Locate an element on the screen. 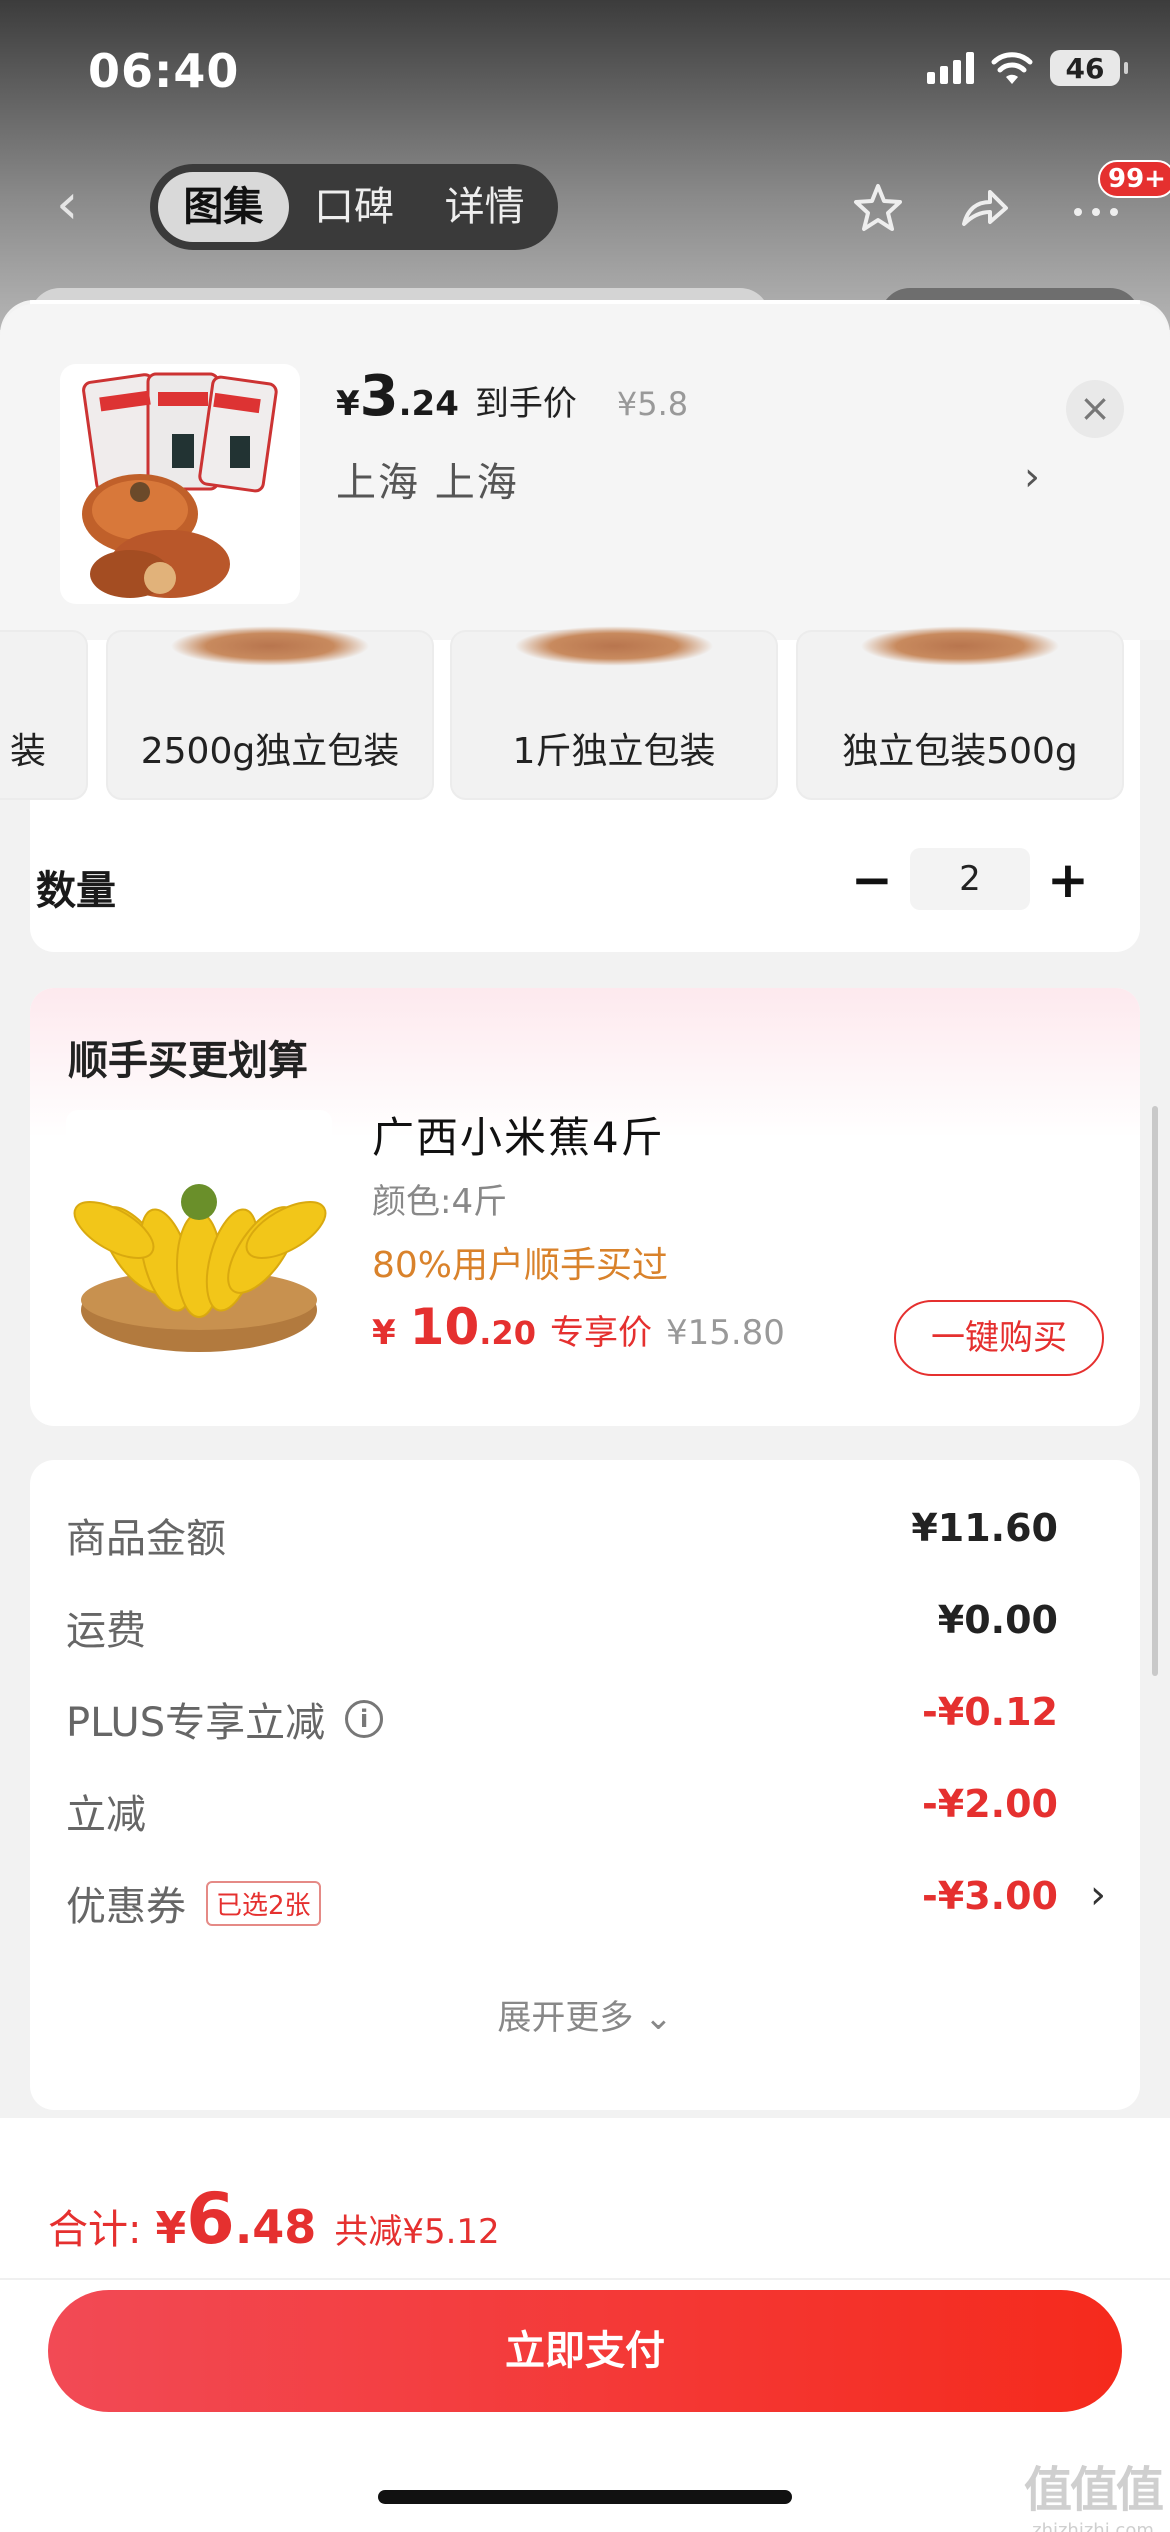 The height and width of the screenshot is (2532, 1170). total-saved: 共减¥5.12 is located at coordinates (417, 2232).